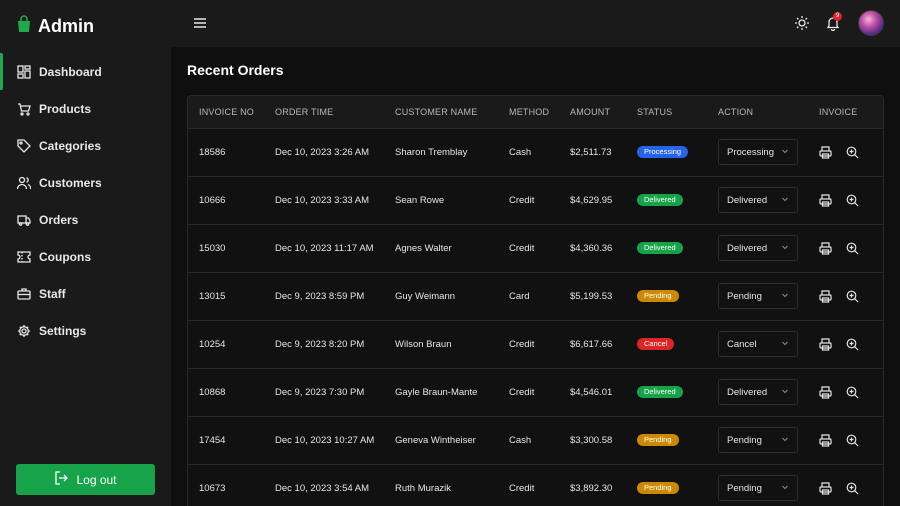  I want to click on order-amount: $3,892.30, so click(591, 488).